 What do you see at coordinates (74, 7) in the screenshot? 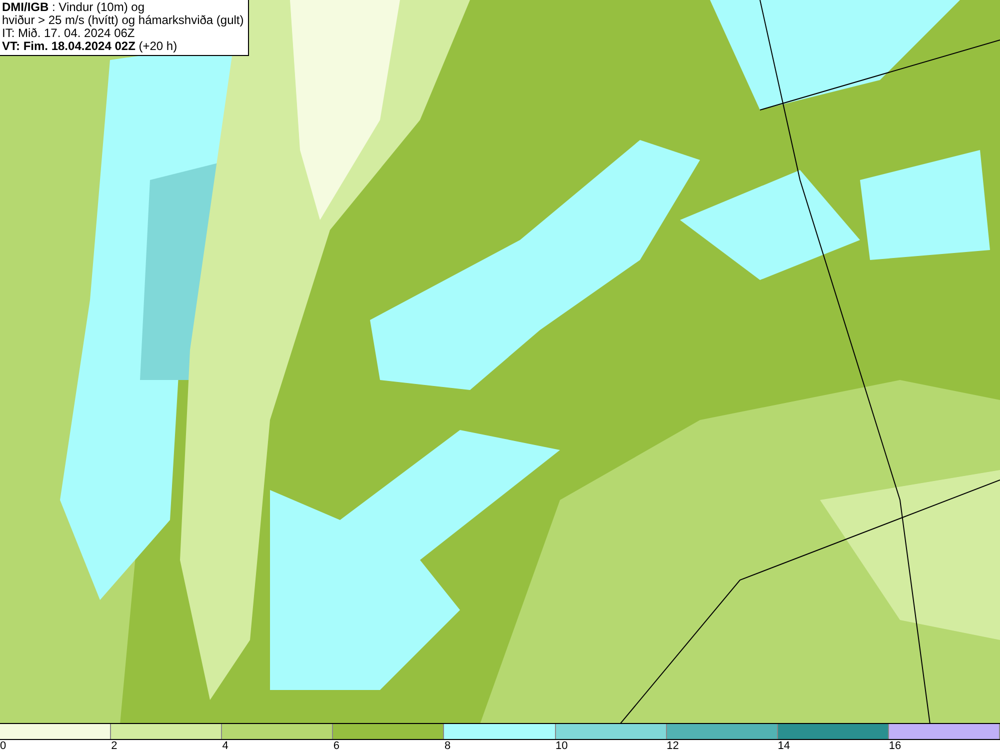
I see `caption-line: DMI/IGB : Vindur (10m) og` at bounding box center [74, 7].